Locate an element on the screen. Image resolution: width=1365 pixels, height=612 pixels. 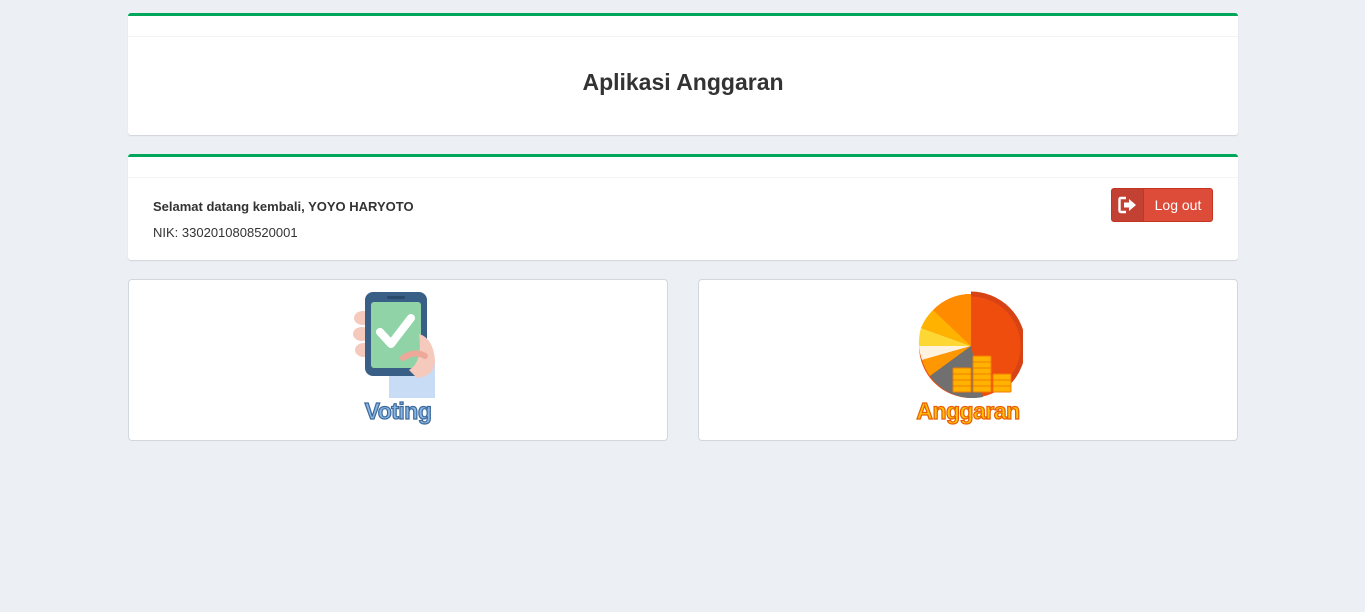
logout-button: Log out is located at coordinates (1162, 205).